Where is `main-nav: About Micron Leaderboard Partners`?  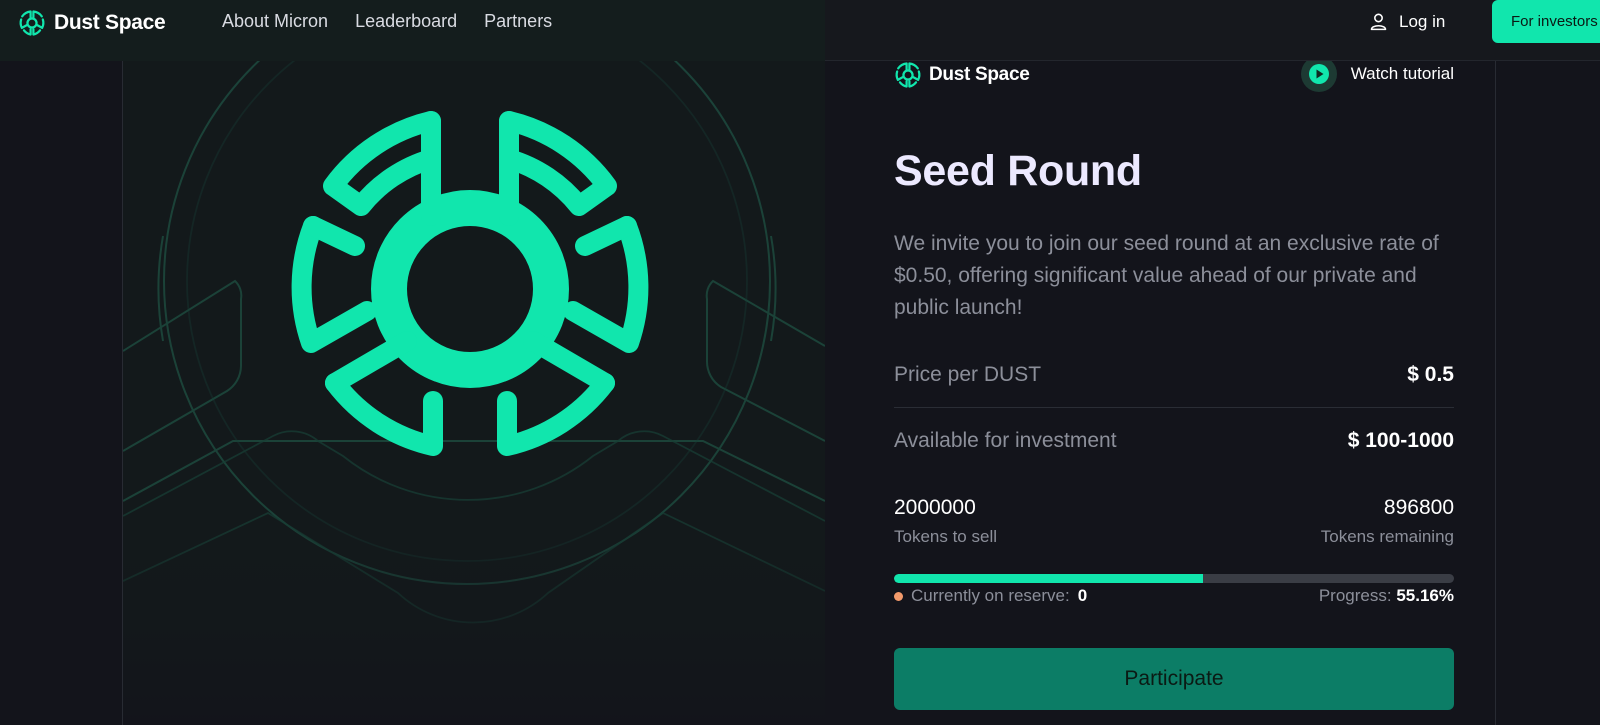
main-nav: About Micron Leaderboard Partners is located at coordinates (387, 21).